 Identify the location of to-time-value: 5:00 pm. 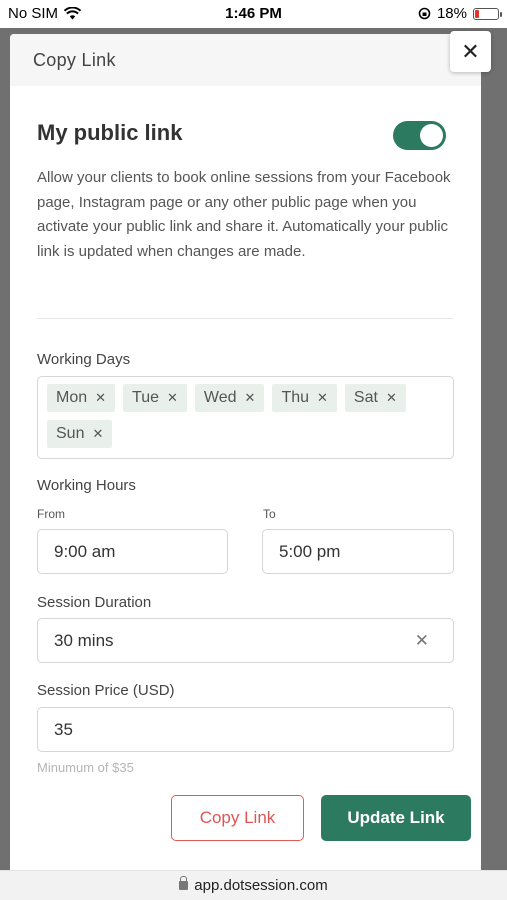
(310, 551).